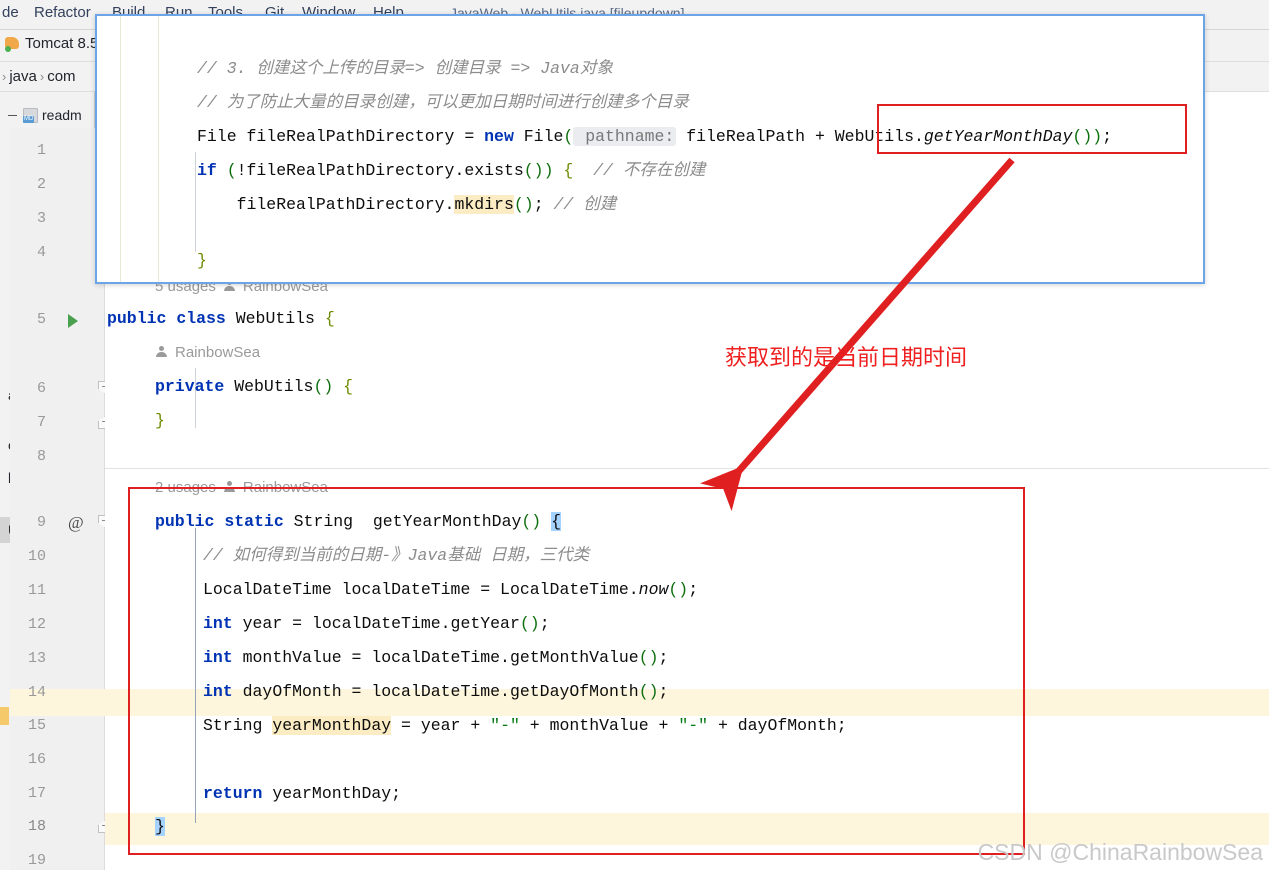  I want to click on watermark: CSDN @ChinaRainbowSea, so click(1120, 852).